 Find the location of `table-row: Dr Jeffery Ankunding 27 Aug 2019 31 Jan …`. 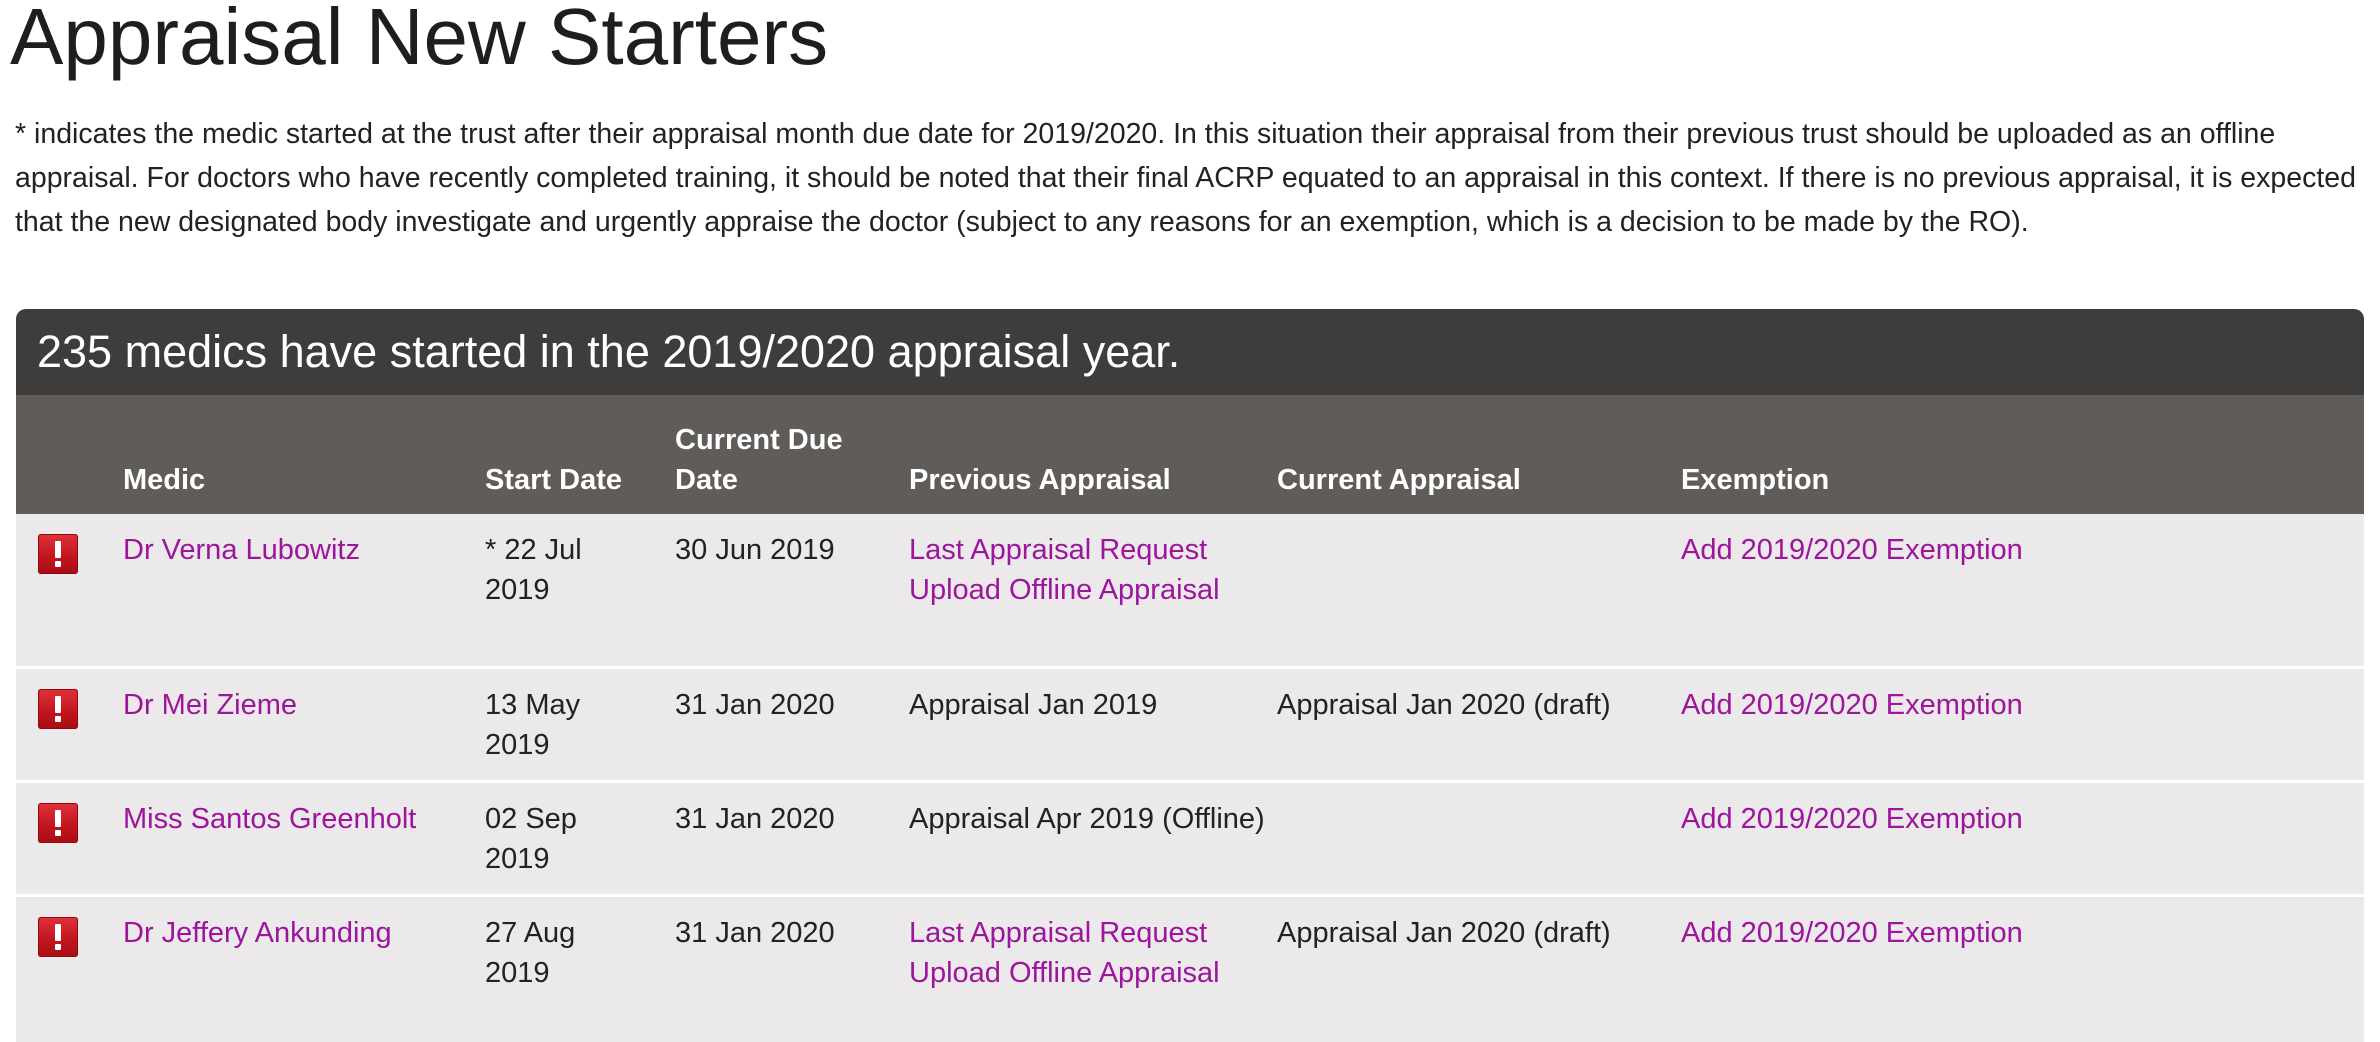

table-row: Dr Jeffery Ankunding 27 Aug 2019 31 Jan … is located at coordinates (1190, 968).